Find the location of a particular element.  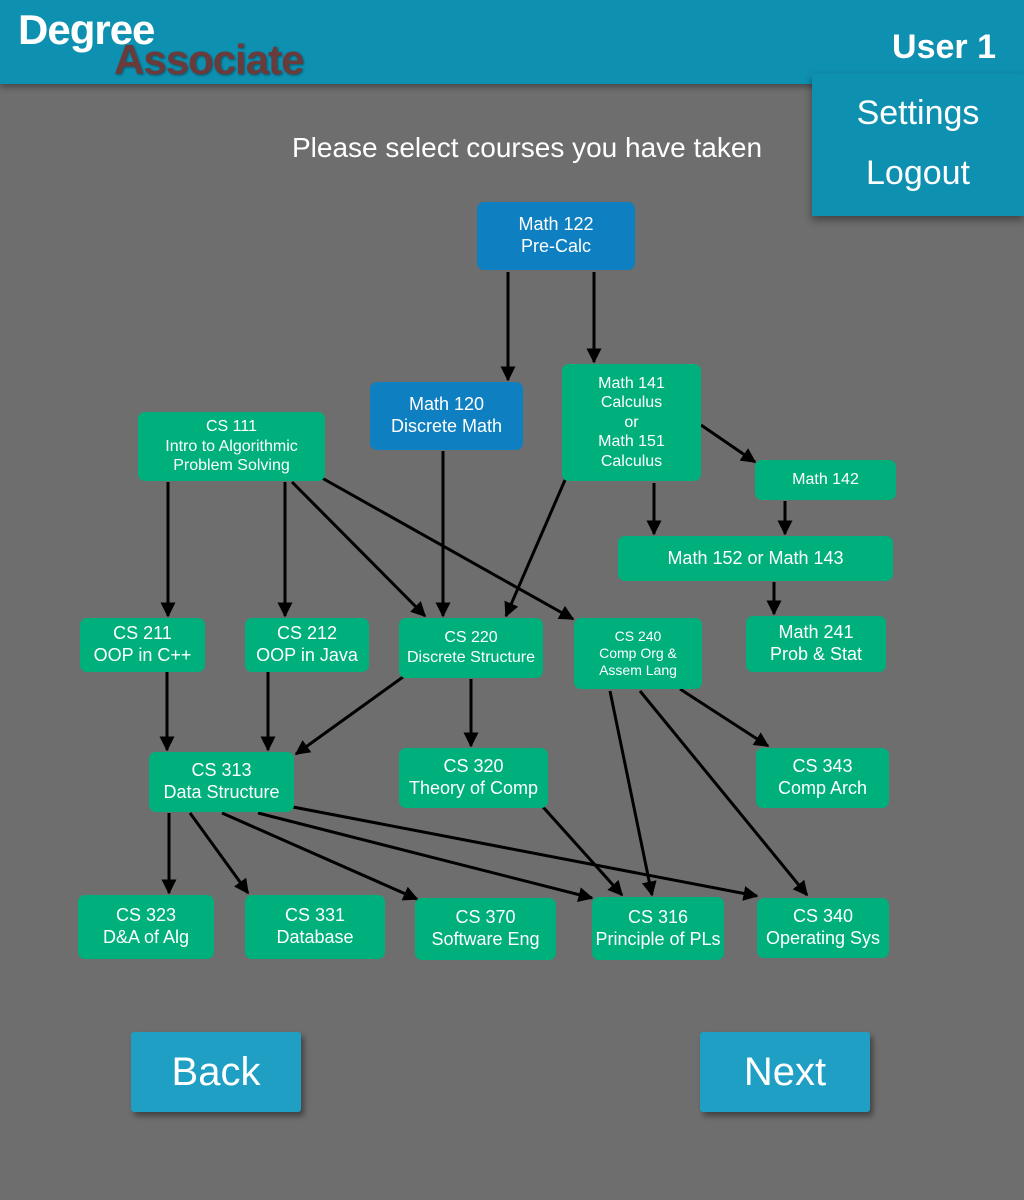

course-cs-212: CS 212 OOP in Java is located at coordinates (307, 645).